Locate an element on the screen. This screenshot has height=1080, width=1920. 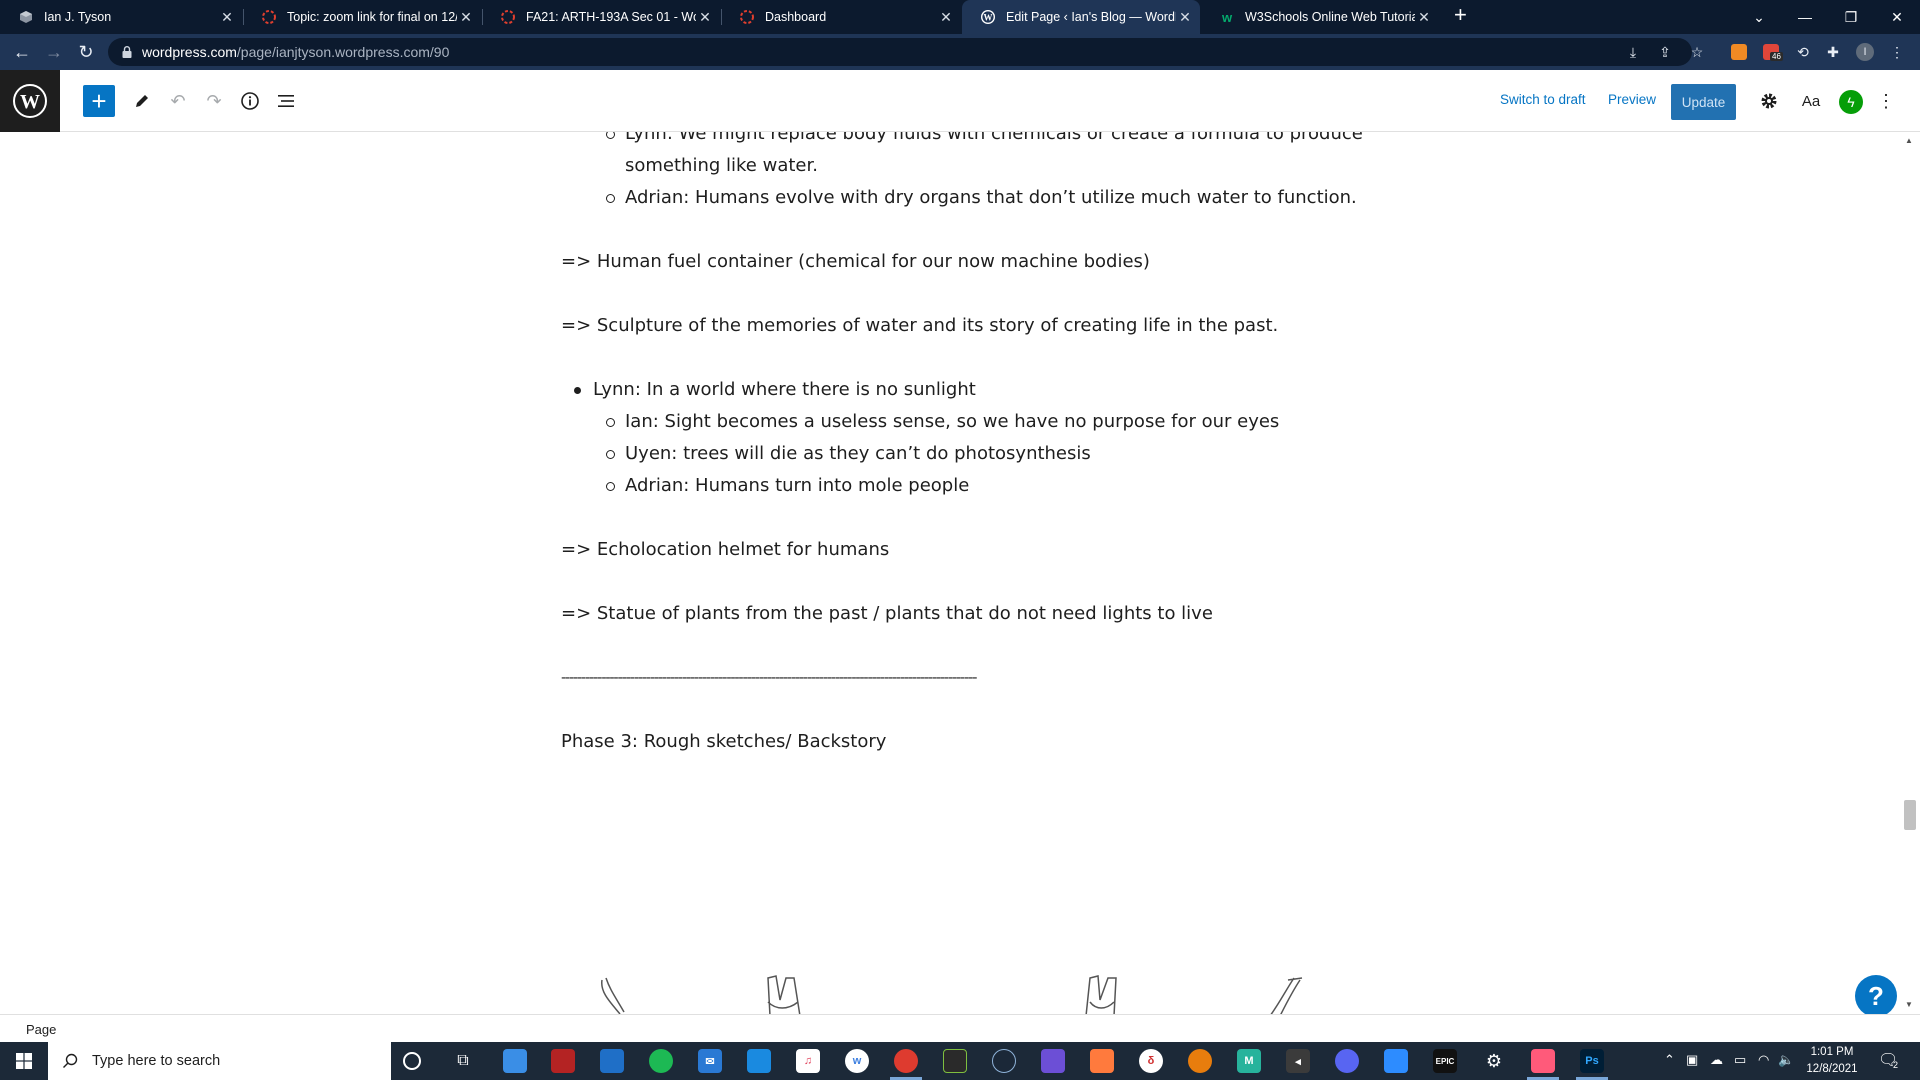
list-view-icon is located at coordinates (286, 101).